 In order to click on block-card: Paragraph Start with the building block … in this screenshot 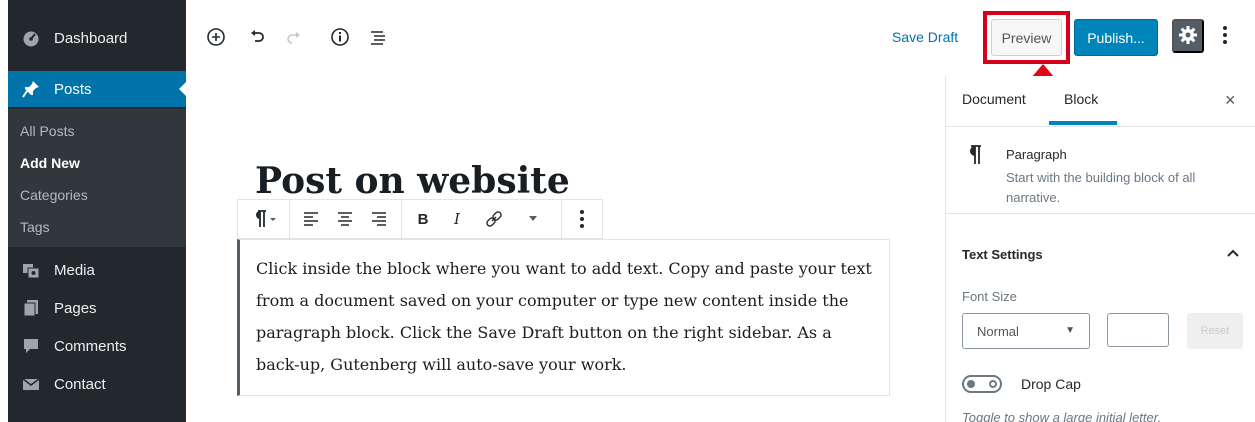, I will do `click(1100, 170)`.